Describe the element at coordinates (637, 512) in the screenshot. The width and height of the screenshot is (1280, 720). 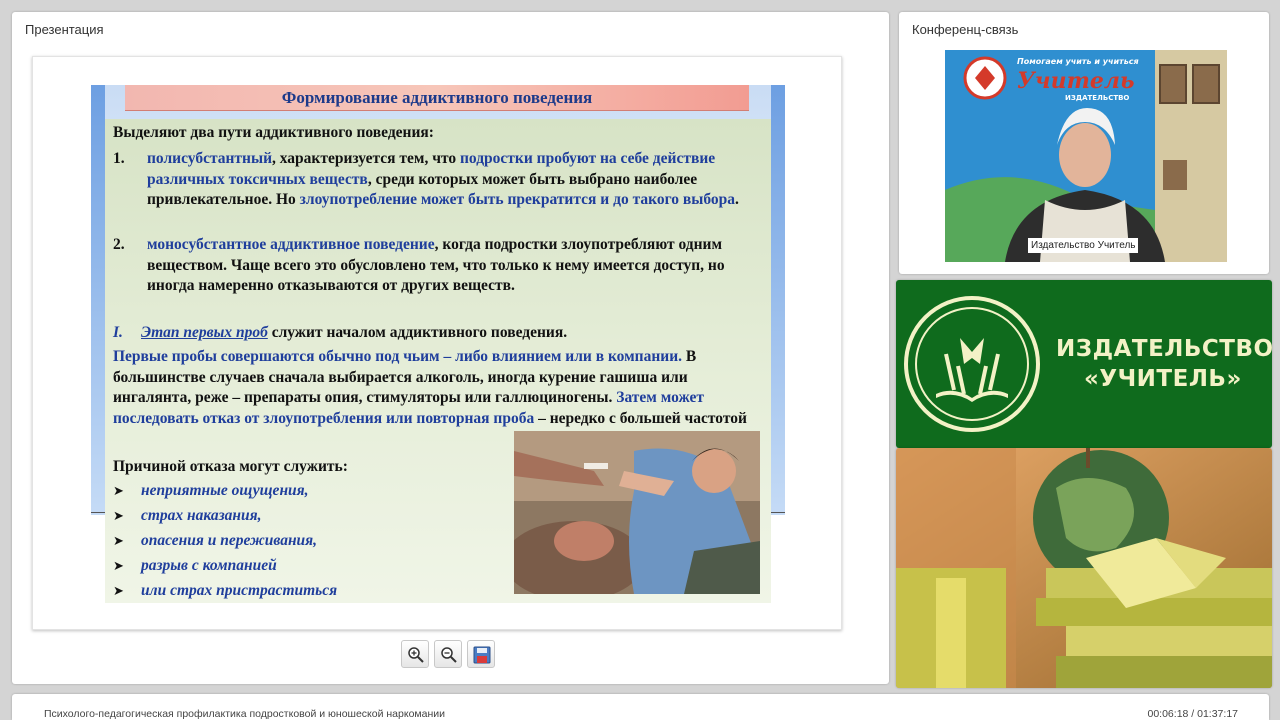
I see `slide-photo` at that location.